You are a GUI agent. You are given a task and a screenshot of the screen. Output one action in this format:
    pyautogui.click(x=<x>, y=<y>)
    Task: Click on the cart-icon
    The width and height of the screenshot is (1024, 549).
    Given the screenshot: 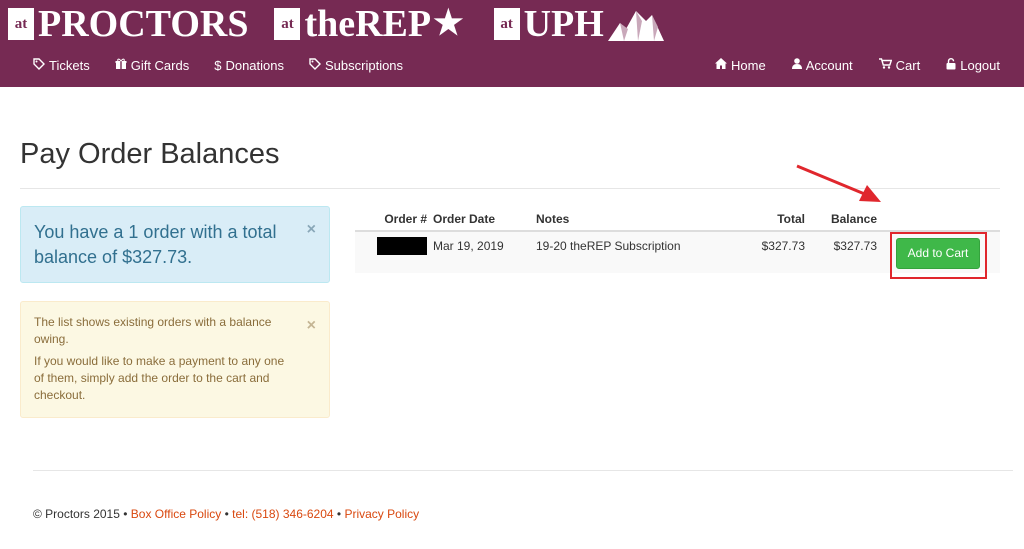 What is the action you would take?
    pyautogui.click(x=885, y=65)
    